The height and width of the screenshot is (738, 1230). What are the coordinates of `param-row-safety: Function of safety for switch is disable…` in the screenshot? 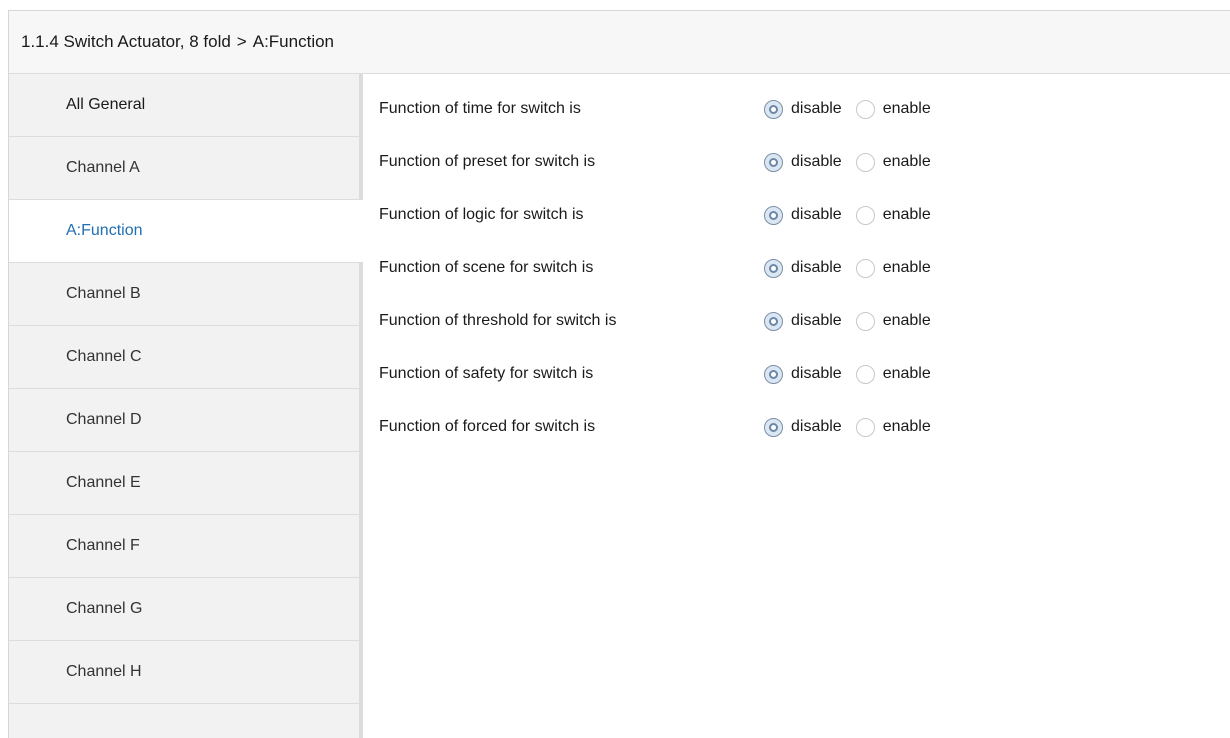 It's located at (655, 374).